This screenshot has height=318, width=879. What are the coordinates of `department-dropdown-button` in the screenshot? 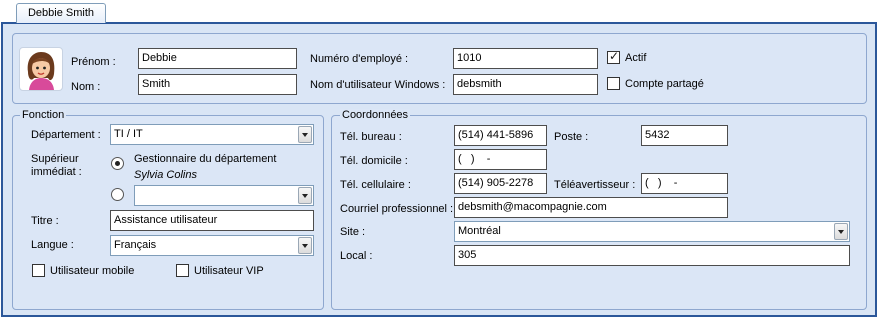 It's located at (305, 134).